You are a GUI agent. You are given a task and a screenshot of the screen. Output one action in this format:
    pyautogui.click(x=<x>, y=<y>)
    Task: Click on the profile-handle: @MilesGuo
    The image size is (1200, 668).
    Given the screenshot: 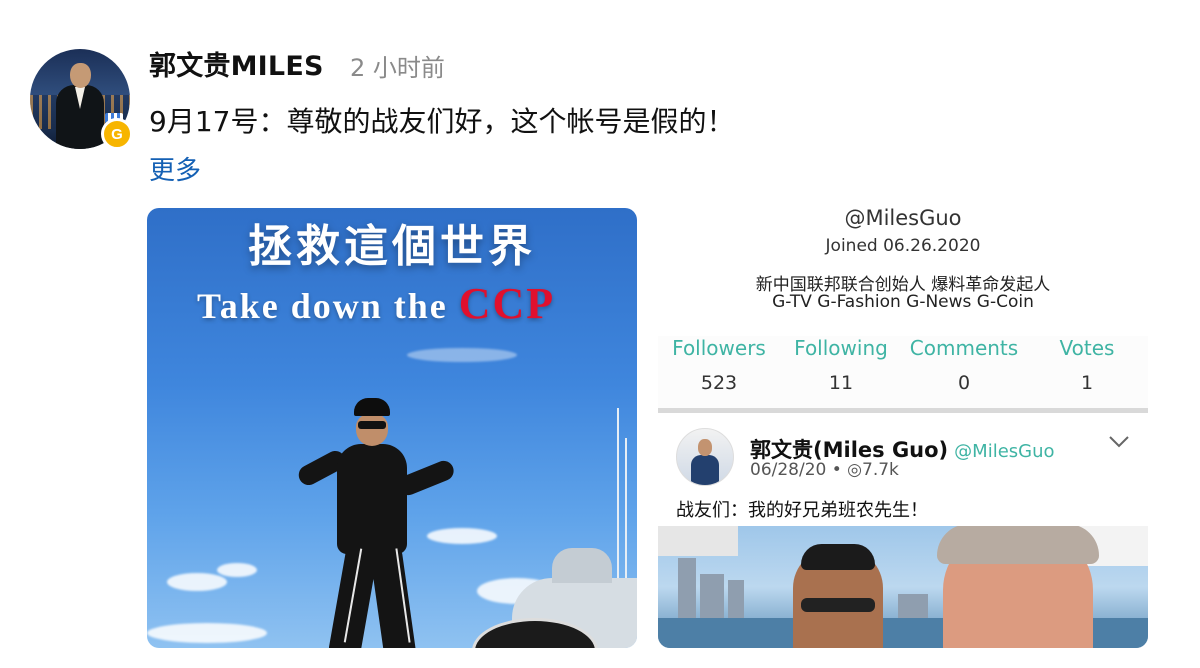 What is the action you would take?
    pyautogui.click(x=903, y=219)
    